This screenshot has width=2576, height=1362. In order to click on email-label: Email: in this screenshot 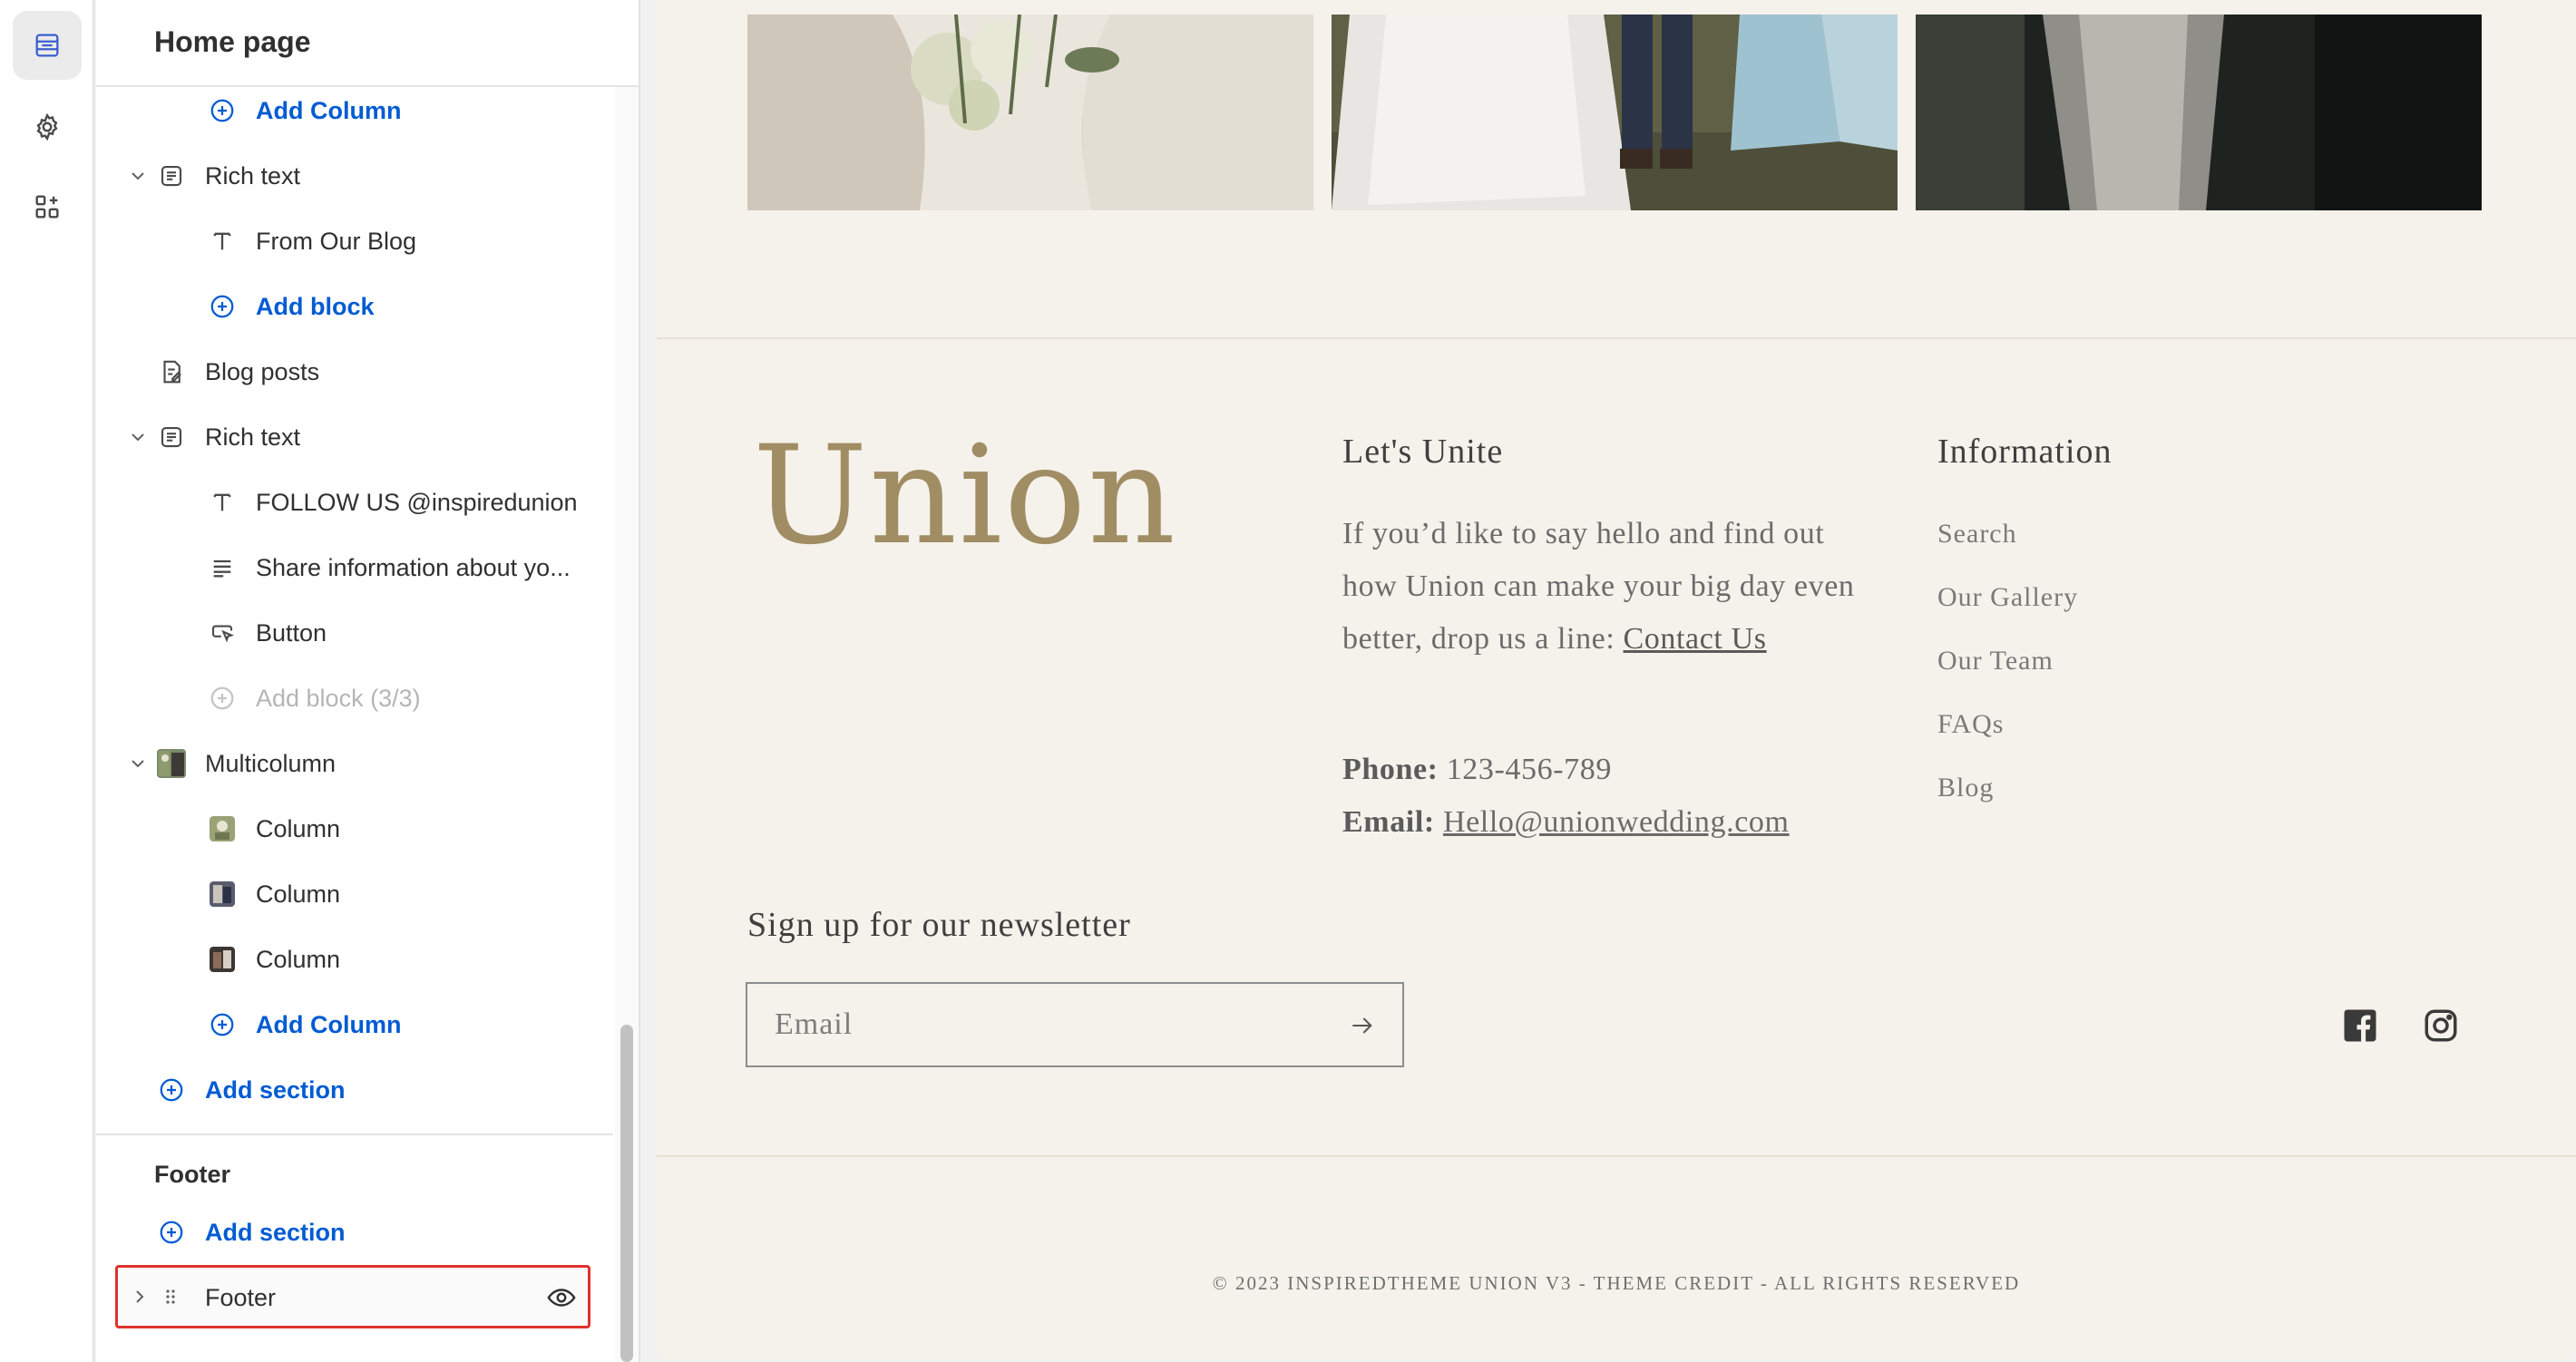, I will do `click(1388, 822)`.